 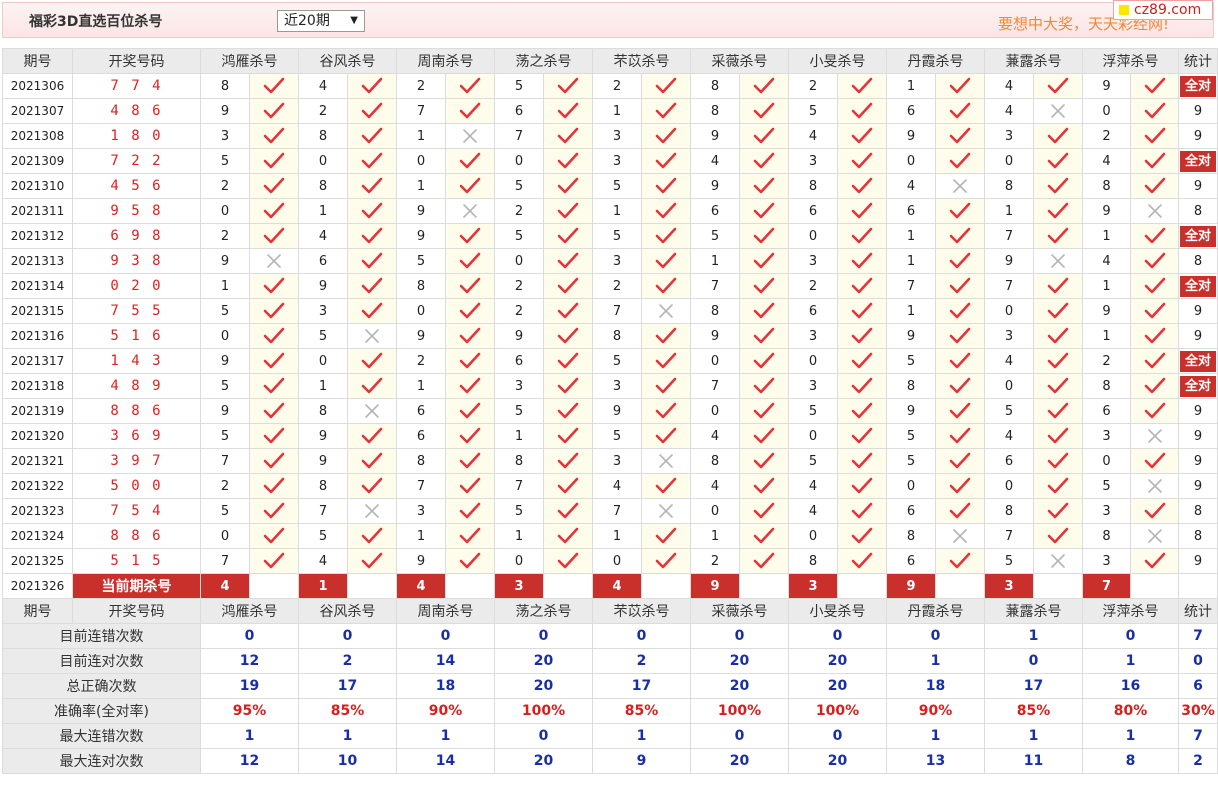 I want to click on header-expert: 鸿雁杀号, so click(x=249, y=61).